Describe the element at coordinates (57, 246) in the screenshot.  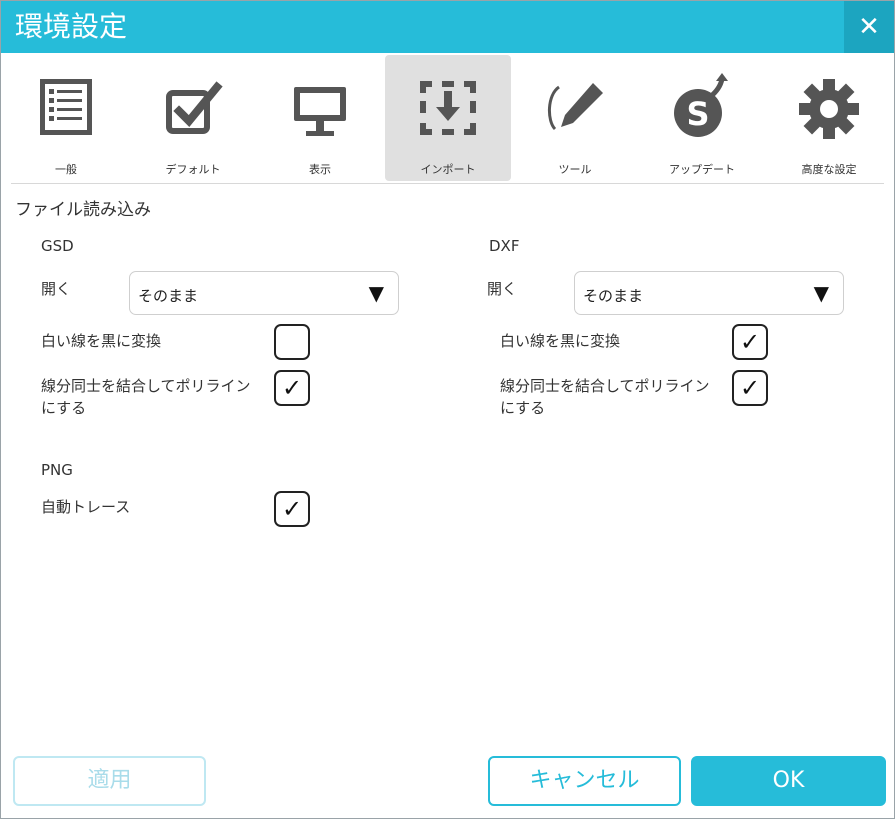
I see `gsd-heading: GSD` at that location.